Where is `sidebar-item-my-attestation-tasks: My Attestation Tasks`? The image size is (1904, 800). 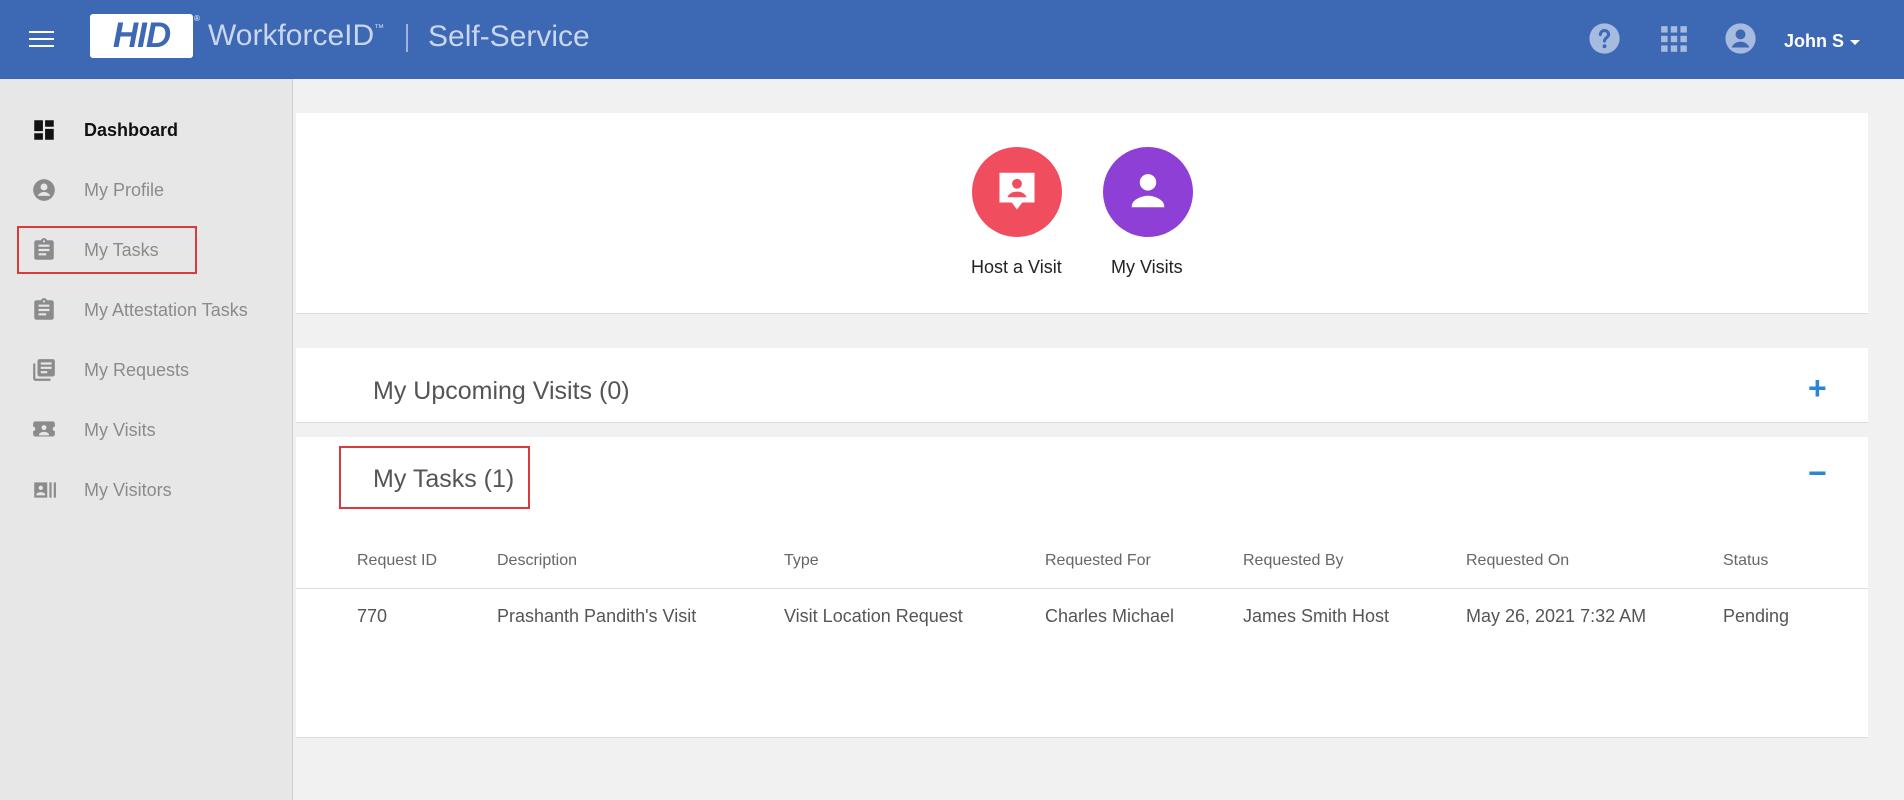
sidebar-item-my-attestation-tasks: My Attestation Tasks is located at coordinates (146, 310).